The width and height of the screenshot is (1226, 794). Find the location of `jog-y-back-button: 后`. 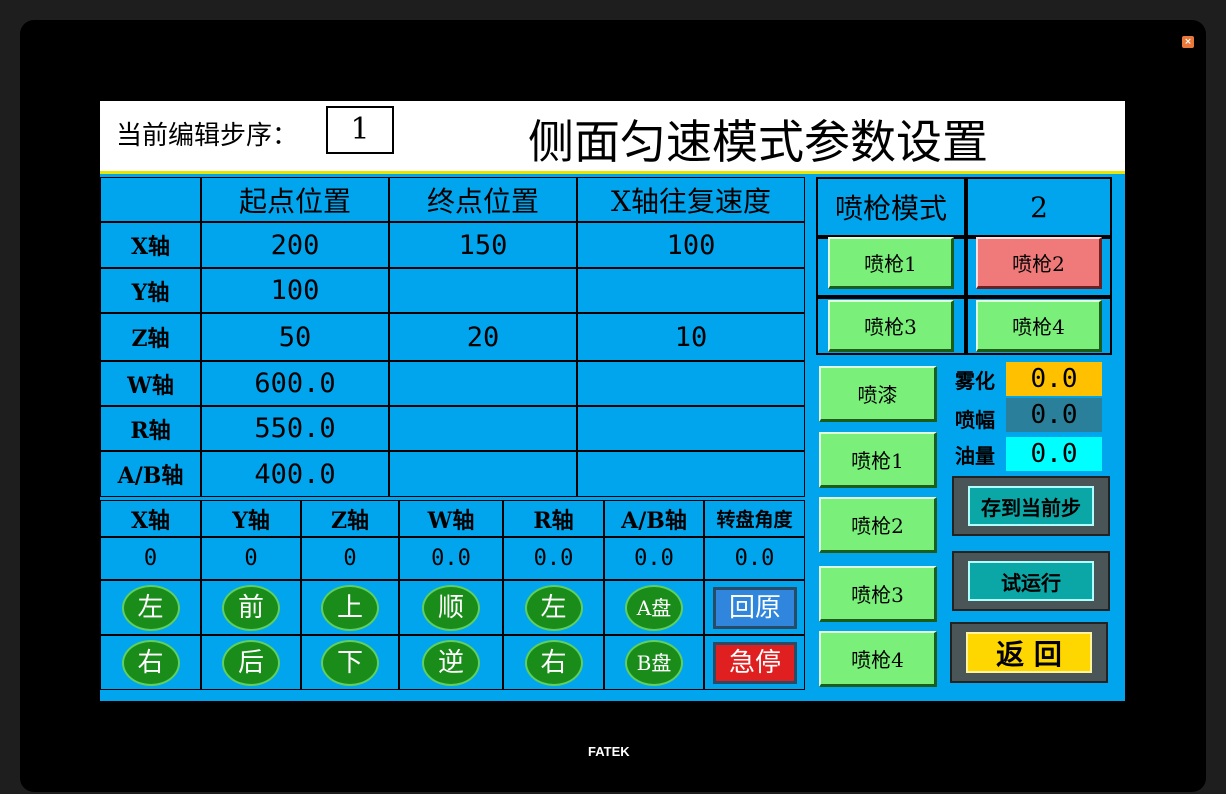

jog-y-back-button: 后 is located at coordinates (251, 662).